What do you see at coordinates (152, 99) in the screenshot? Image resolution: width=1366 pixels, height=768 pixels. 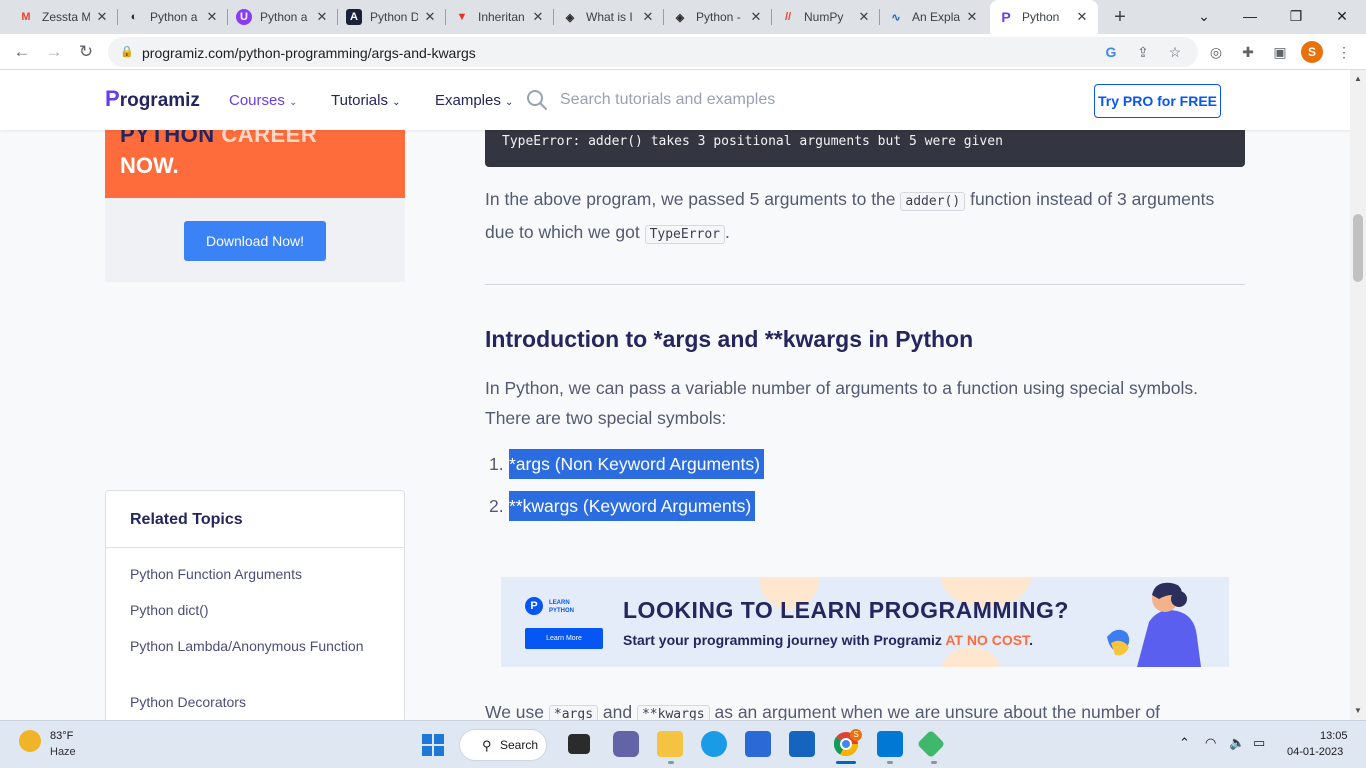 I see `programiz-logo: Programiz` at bounding box center [152, 99].